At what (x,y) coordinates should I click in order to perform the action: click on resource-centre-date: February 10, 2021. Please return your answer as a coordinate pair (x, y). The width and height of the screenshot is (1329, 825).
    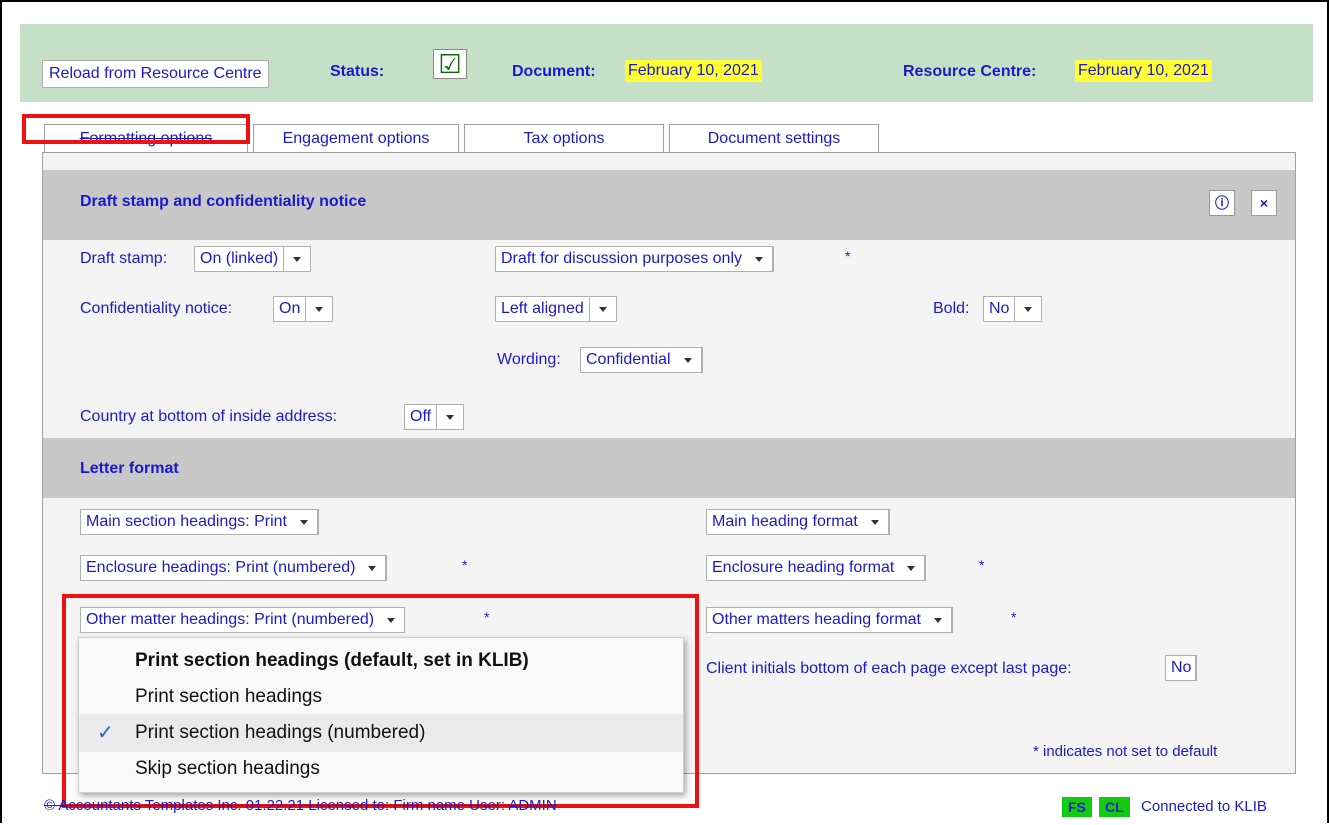
    Looking at the image, I should click on (1143, 71).